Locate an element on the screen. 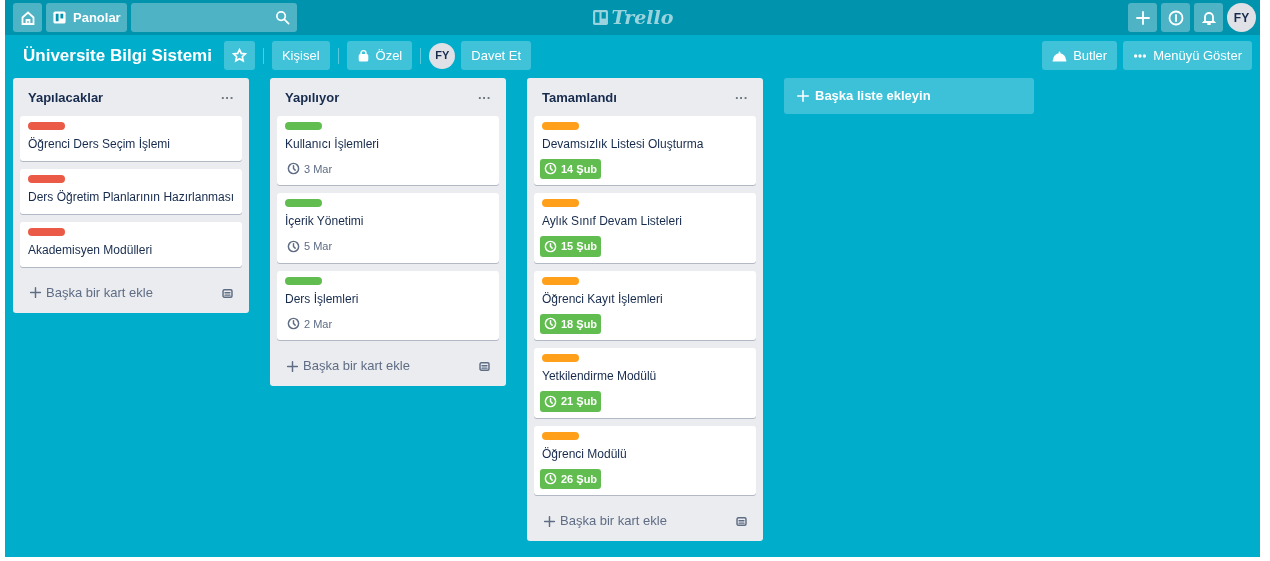  logo-text: Trello is located at coordinates (642, 18).